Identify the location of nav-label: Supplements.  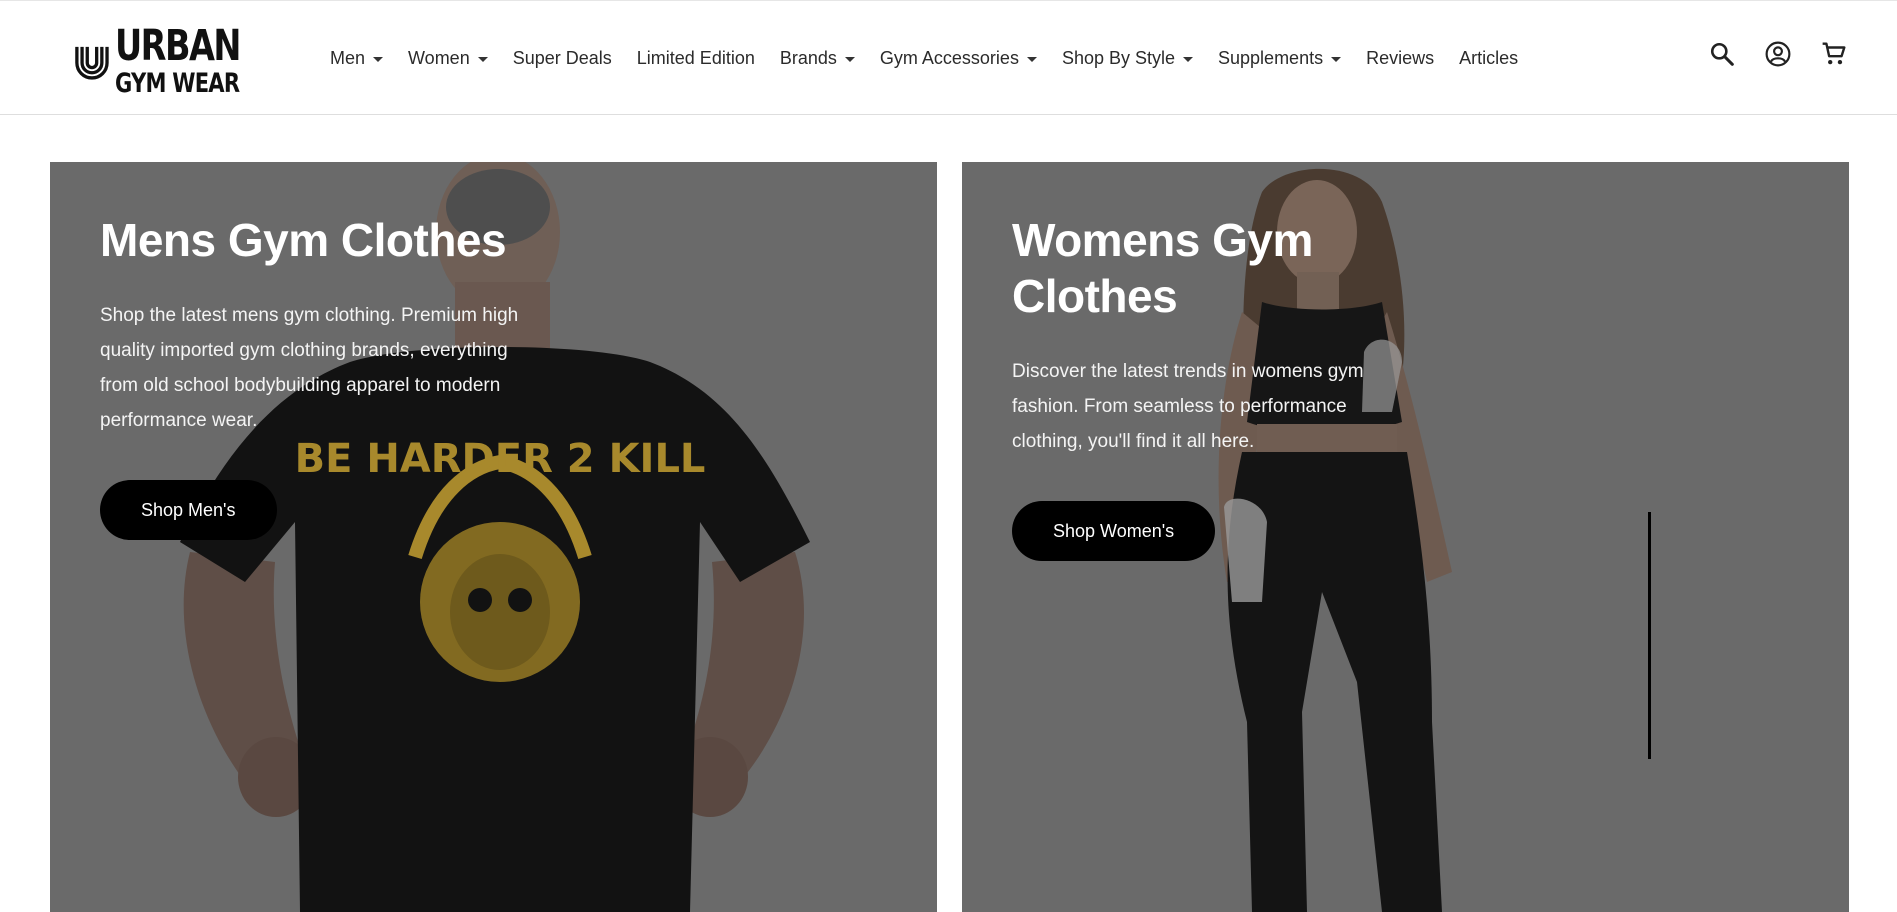
(1271, 58).